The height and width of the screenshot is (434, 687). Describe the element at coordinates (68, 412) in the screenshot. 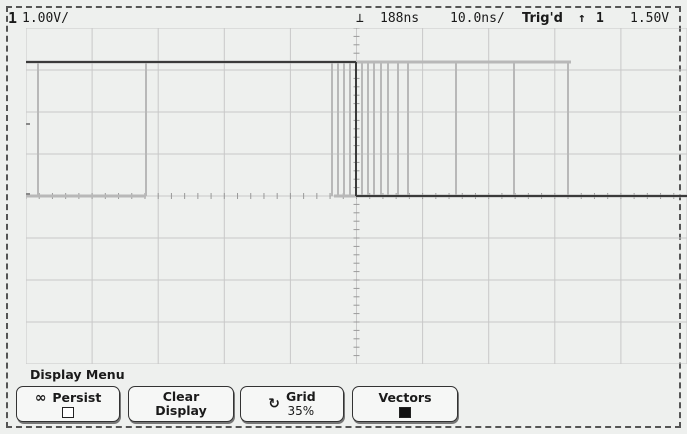

I see `persist-checkbox` at that location.